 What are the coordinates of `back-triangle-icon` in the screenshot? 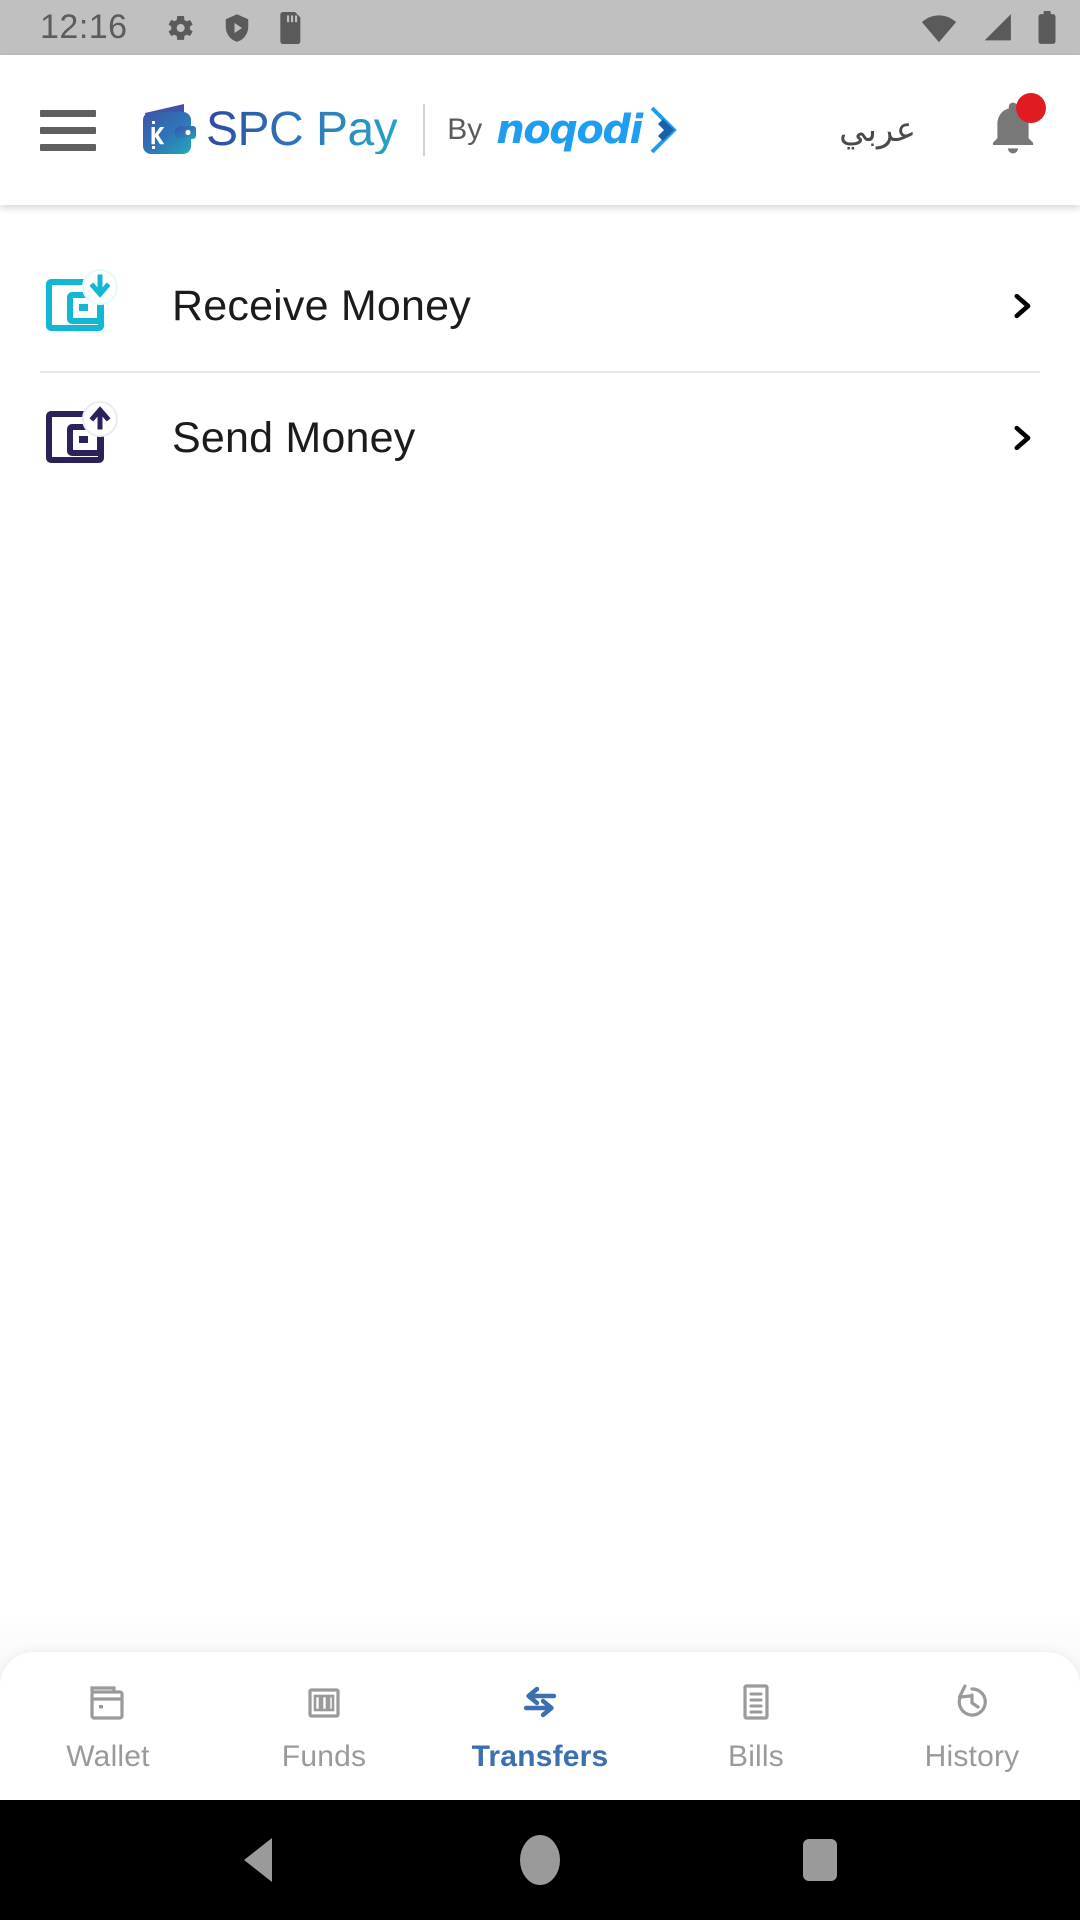 It's located at (260, 1860).